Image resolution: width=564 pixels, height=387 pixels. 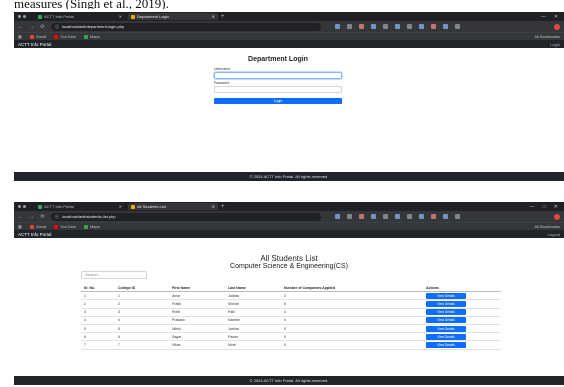 I want to click on username-input, so click(x=278, y=75).